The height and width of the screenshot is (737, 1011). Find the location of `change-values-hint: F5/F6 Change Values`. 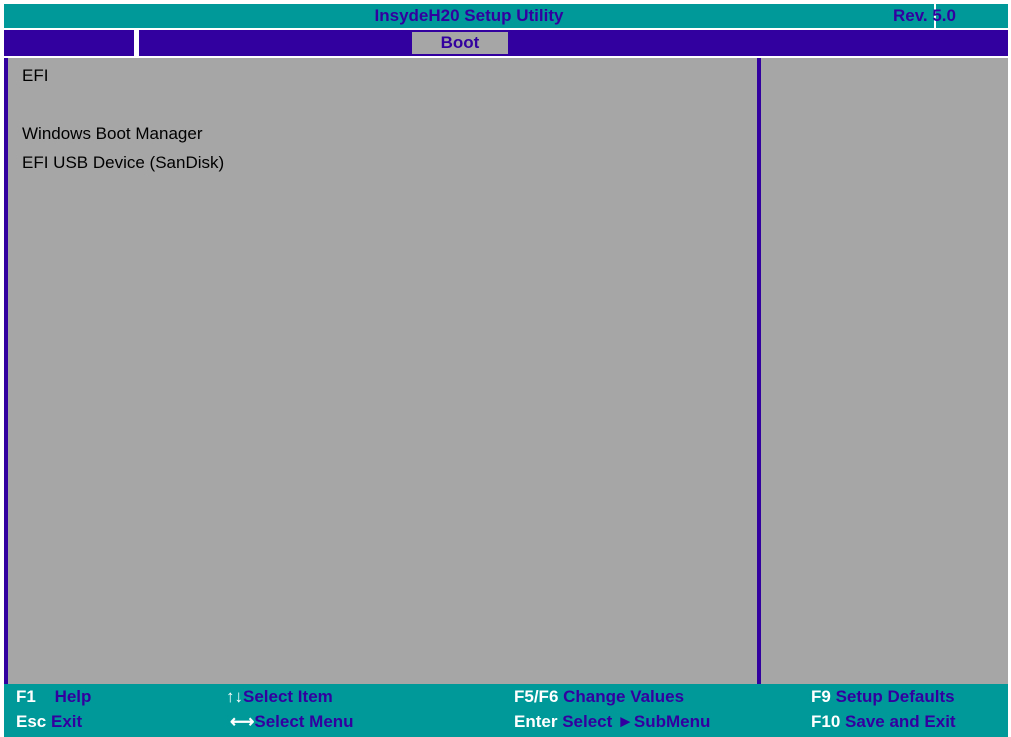

change-values-hint: F5/F6 Change Values is located at coordinates (599, 697).